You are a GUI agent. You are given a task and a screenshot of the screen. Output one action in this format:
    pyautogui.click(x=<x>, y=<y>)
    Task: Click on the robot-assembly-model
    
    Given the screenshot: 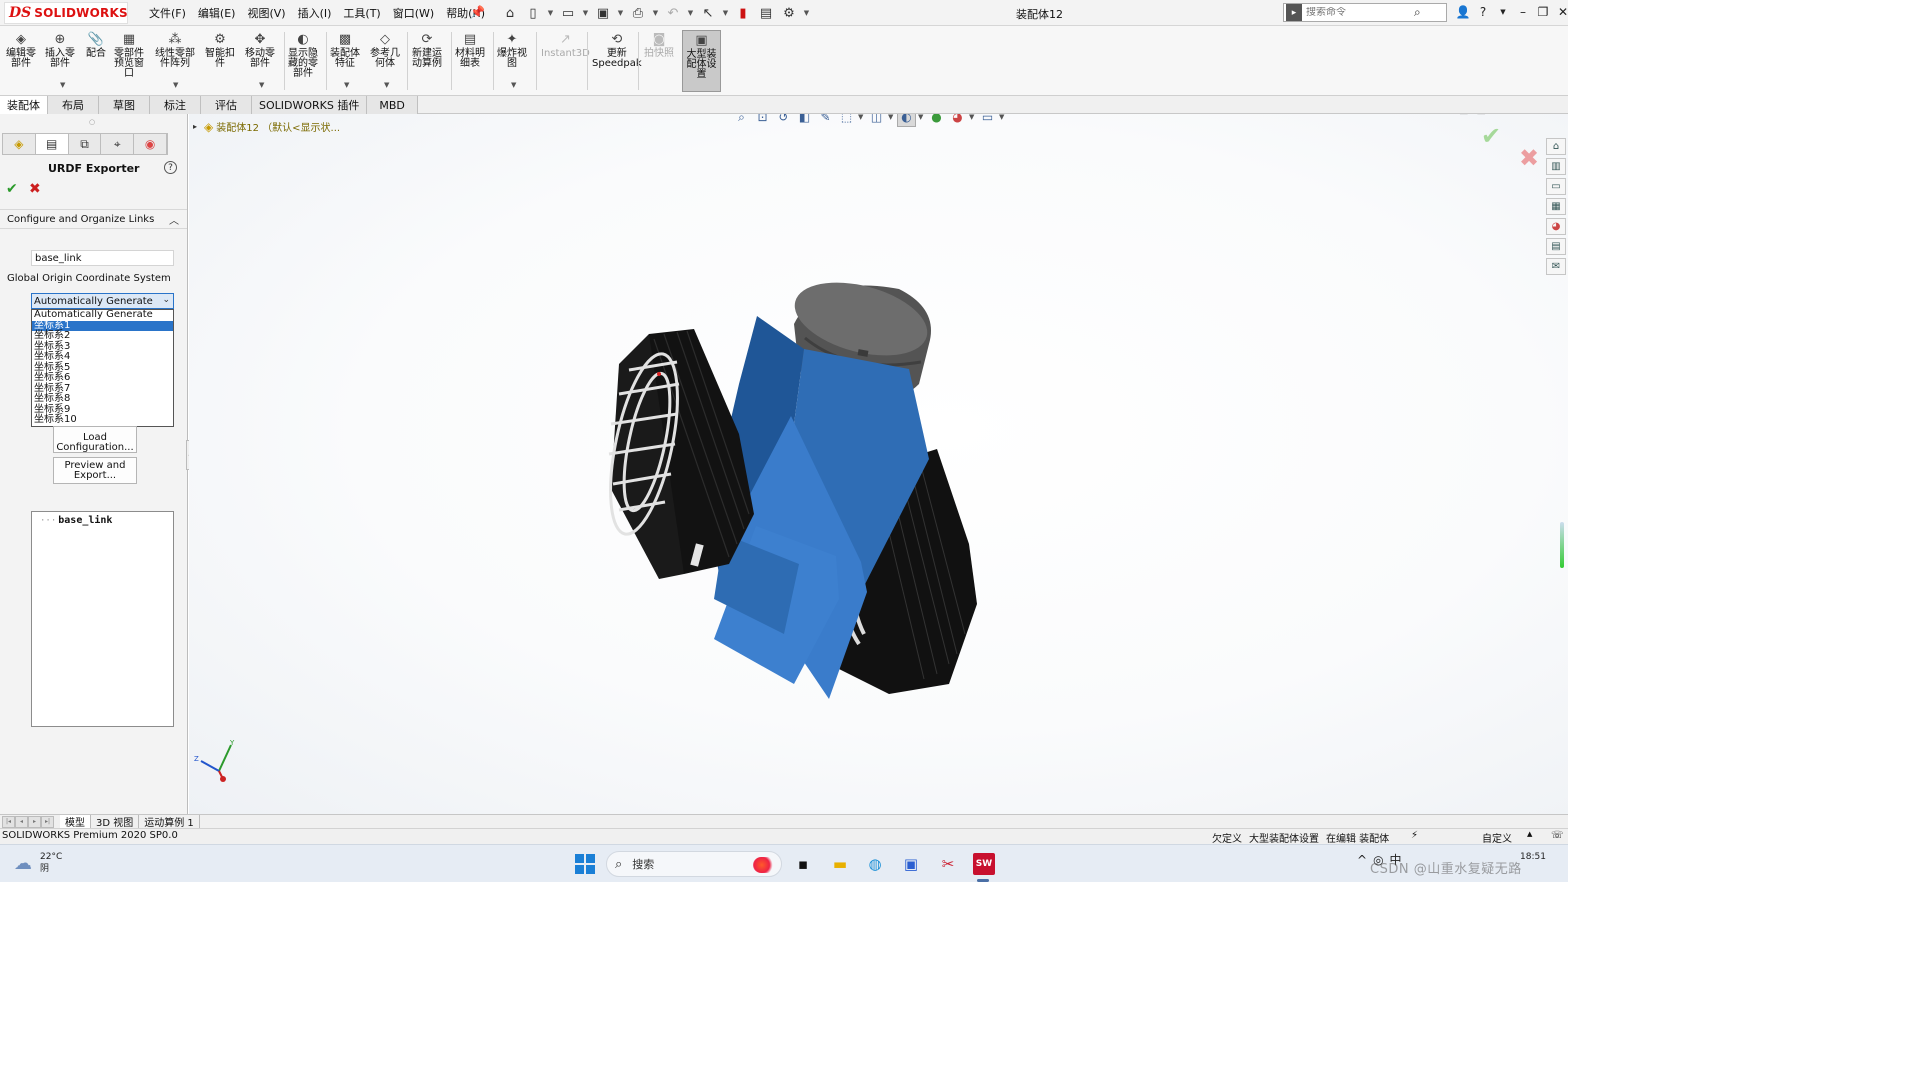 What is the action you would take?
    pyautogui.click(x=789, y=489)
    